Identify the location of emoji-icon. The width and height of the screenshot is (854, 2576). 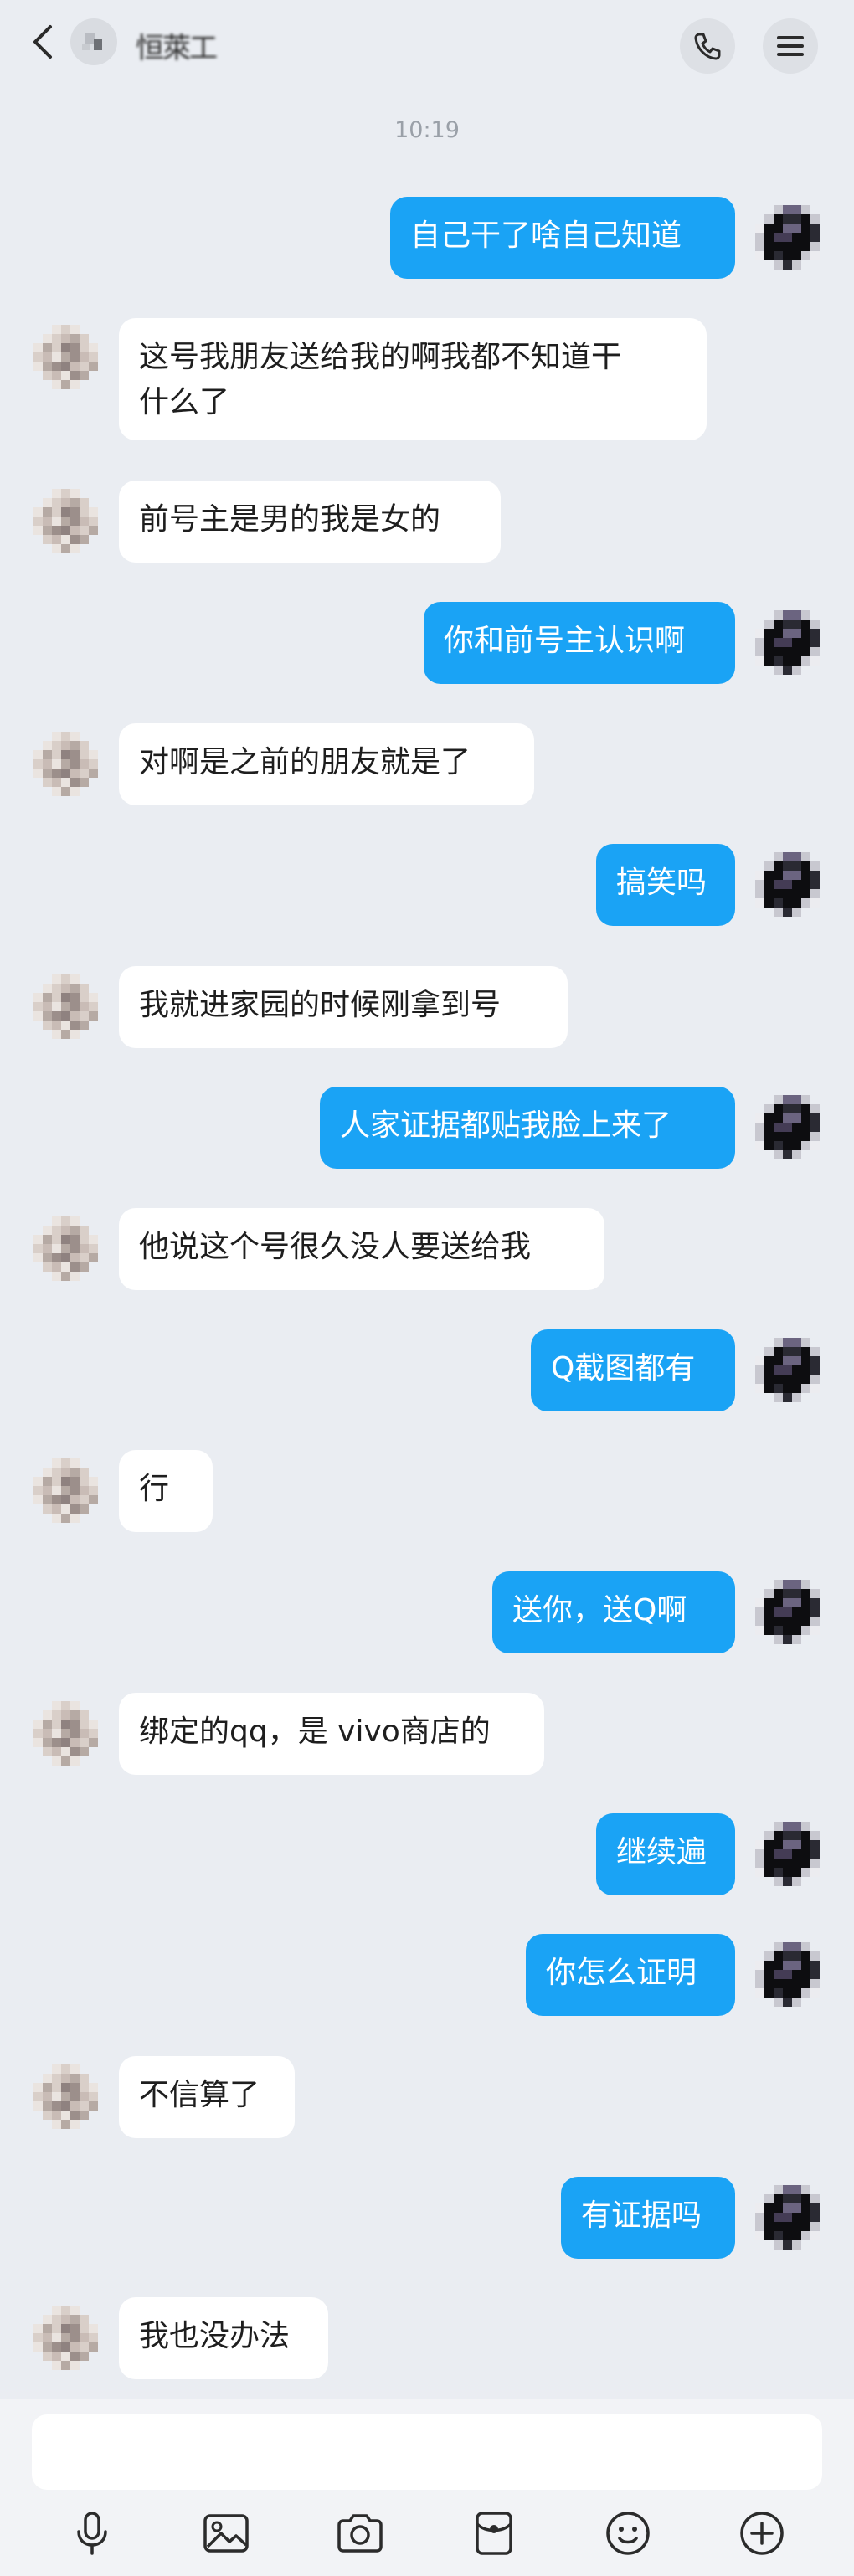
(628, 2534).